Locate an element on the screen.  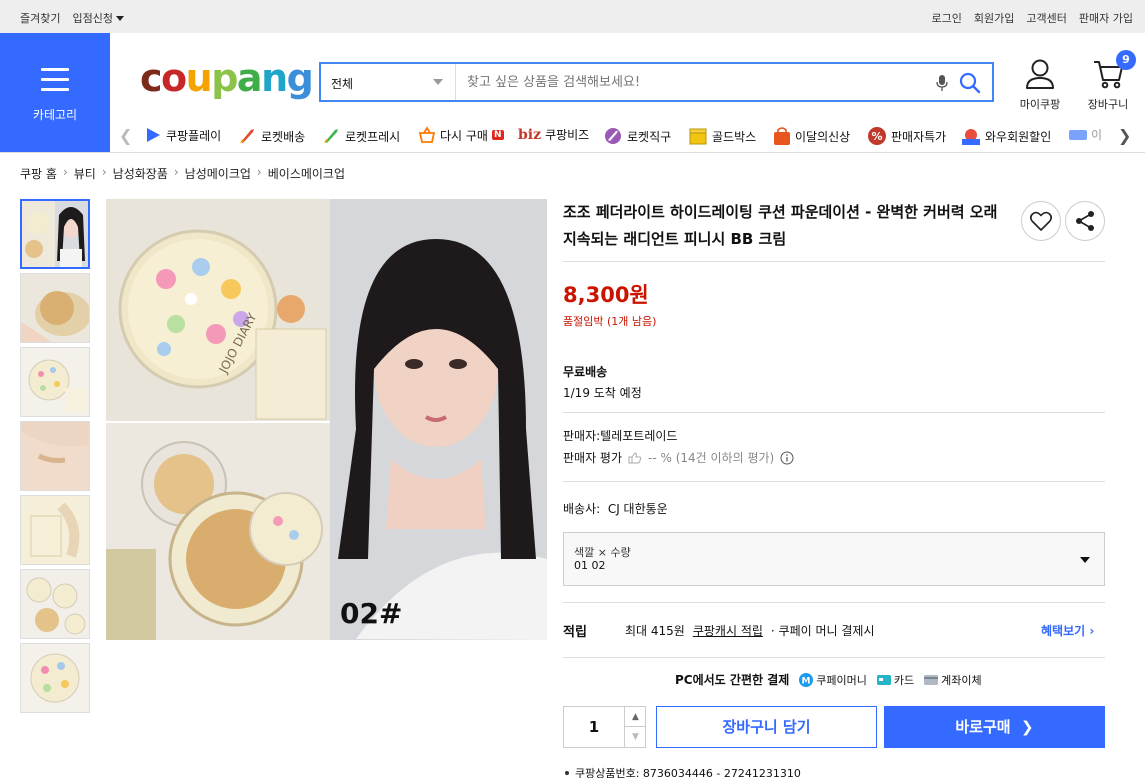
seller-apply-label: 입점신청 is located at coordinates (92, 18).